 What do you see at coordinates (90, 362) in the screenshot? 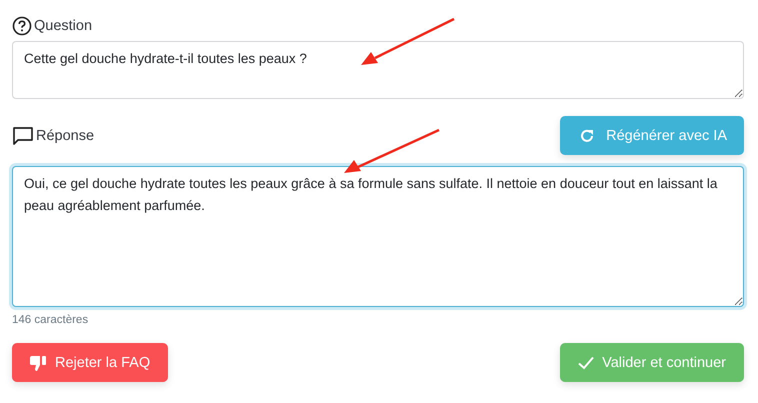
I see `reject-button: Rejeter la FAQ` at bounding box center [90, 362].